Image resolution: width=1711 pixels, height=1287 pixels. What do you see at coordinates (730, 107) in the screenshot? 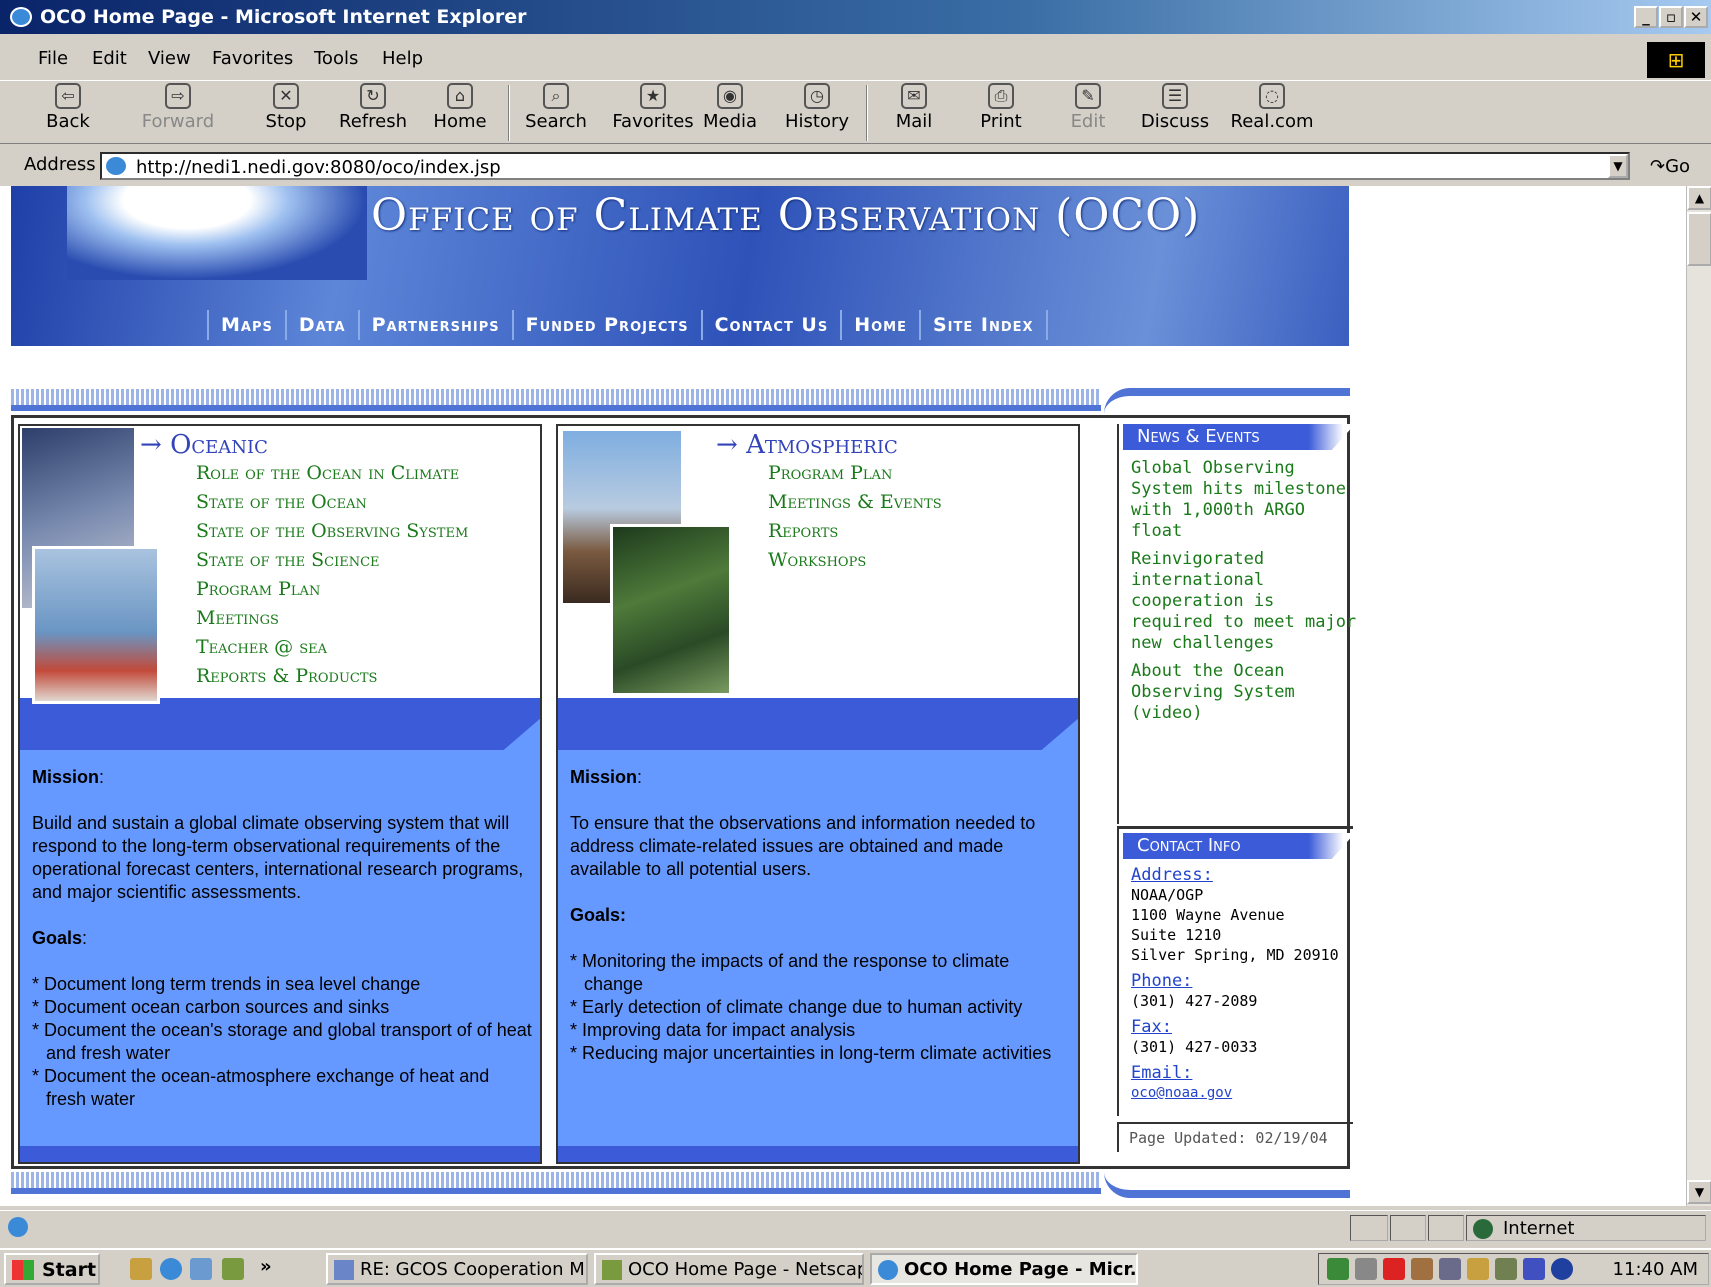
I see `media-button: ◉ Media` at bounding box center [730, 107].